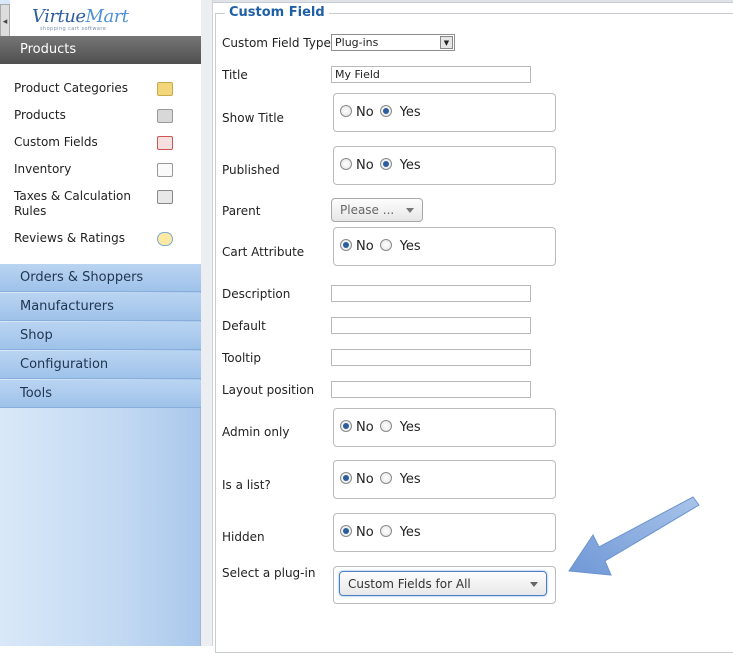  What do you see at coordinates (385, 111) in the screenshot?
I see `show-title-yes-radio` at bounding box center [385, 111].